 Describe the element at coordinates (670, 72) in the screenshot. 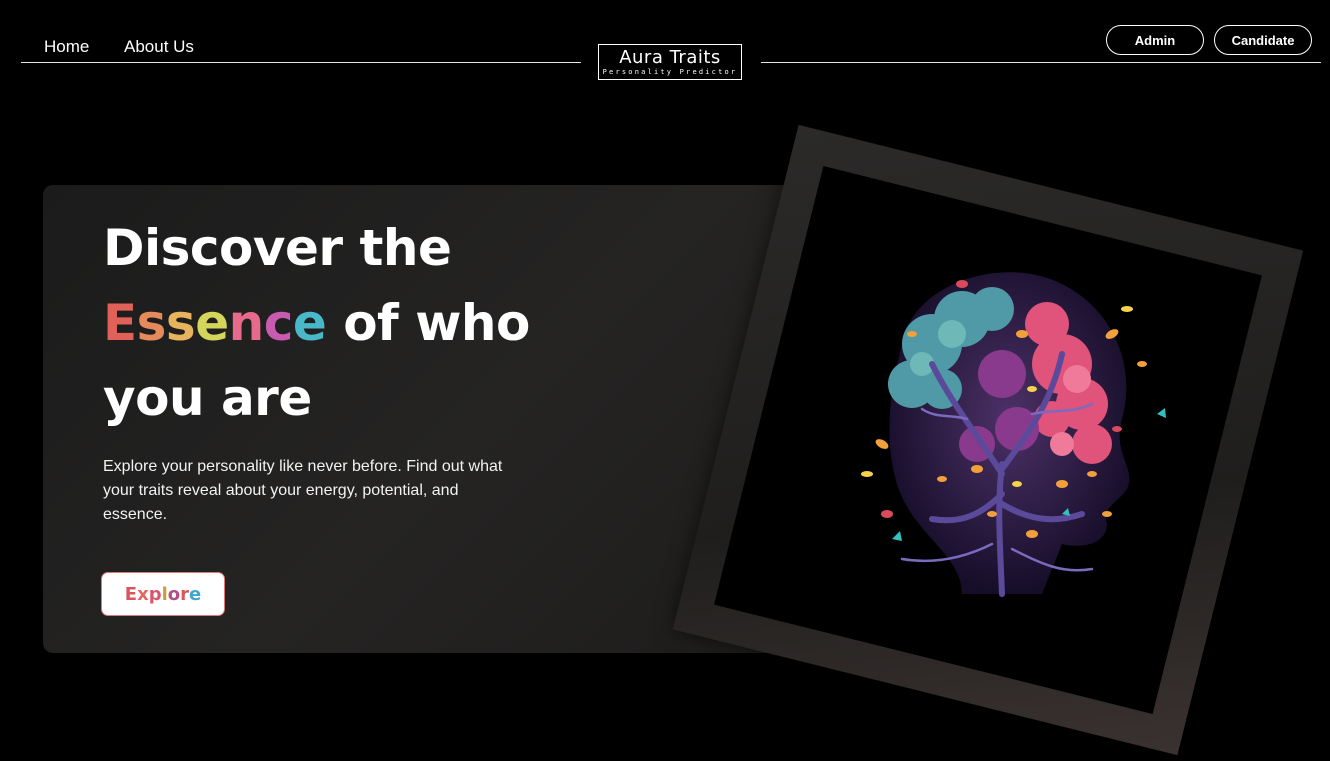

I see `logo-subtitle: Personality Predictor` at that location.